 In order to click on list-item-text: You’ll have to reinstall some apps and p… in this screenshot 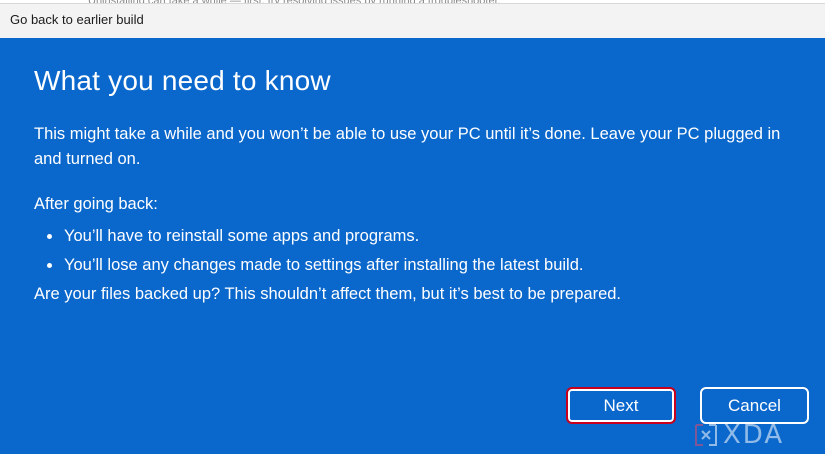, I will do `click(242, 236)`.